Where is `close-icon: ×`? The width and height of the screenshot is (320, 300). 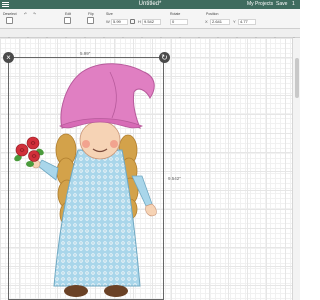
close-icon: × is located at coordinates (8, 57).